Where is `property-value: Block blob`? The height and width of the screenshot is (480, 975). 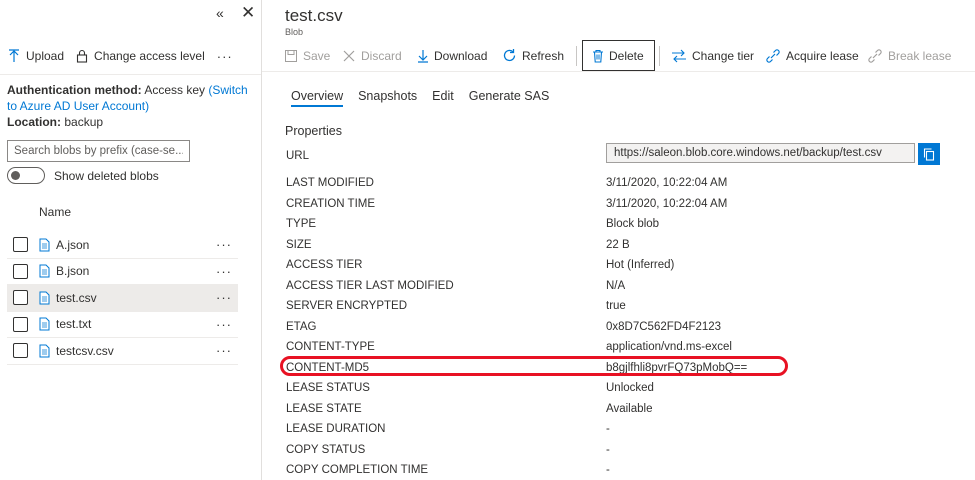
property-value: Block blob is located at coordinates (633, 224).